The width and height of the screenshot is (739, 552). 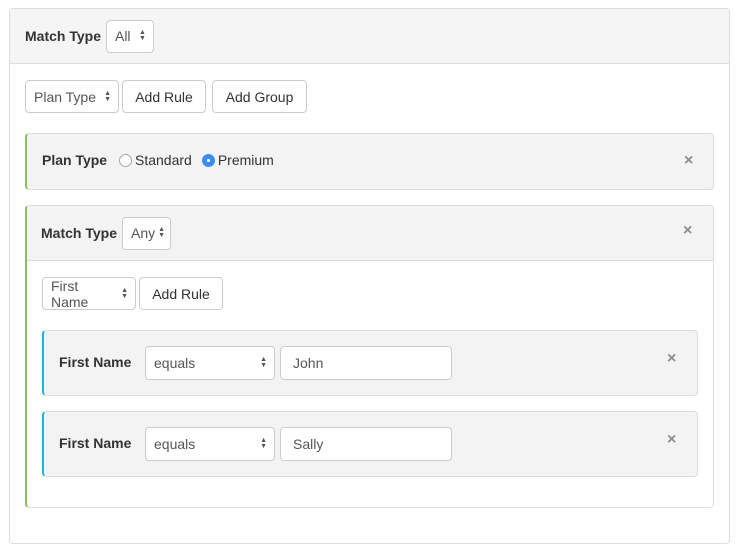 What do you see at coordinates (163, 160) in the screenshot?
I see `radio-standard-label: Standard` at bounding box center [163, 160].